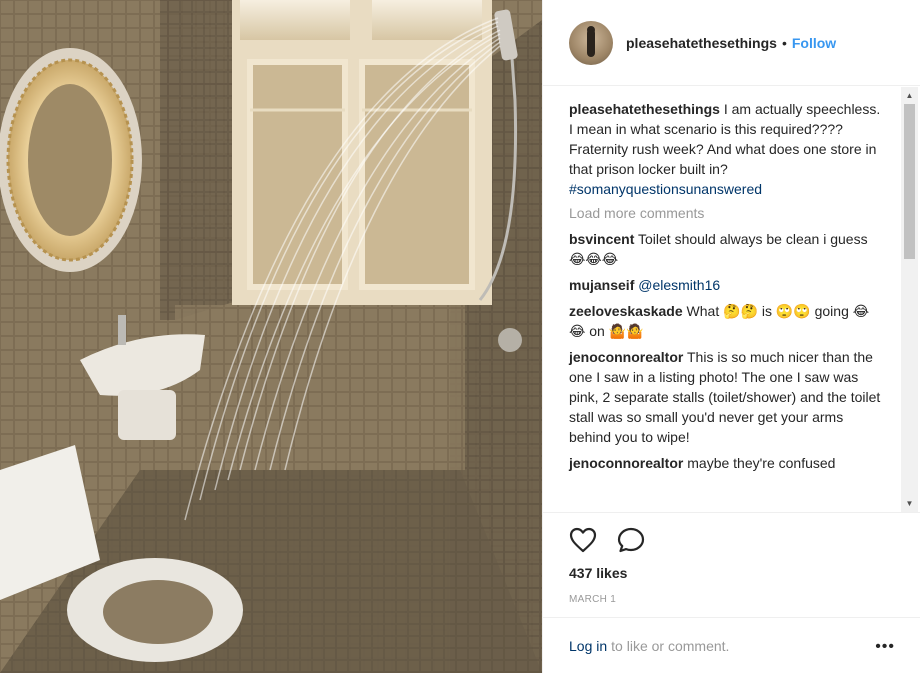 The image size is (920, 673). I want to click on comment-text: maybe they're confused, so click(761, 463).